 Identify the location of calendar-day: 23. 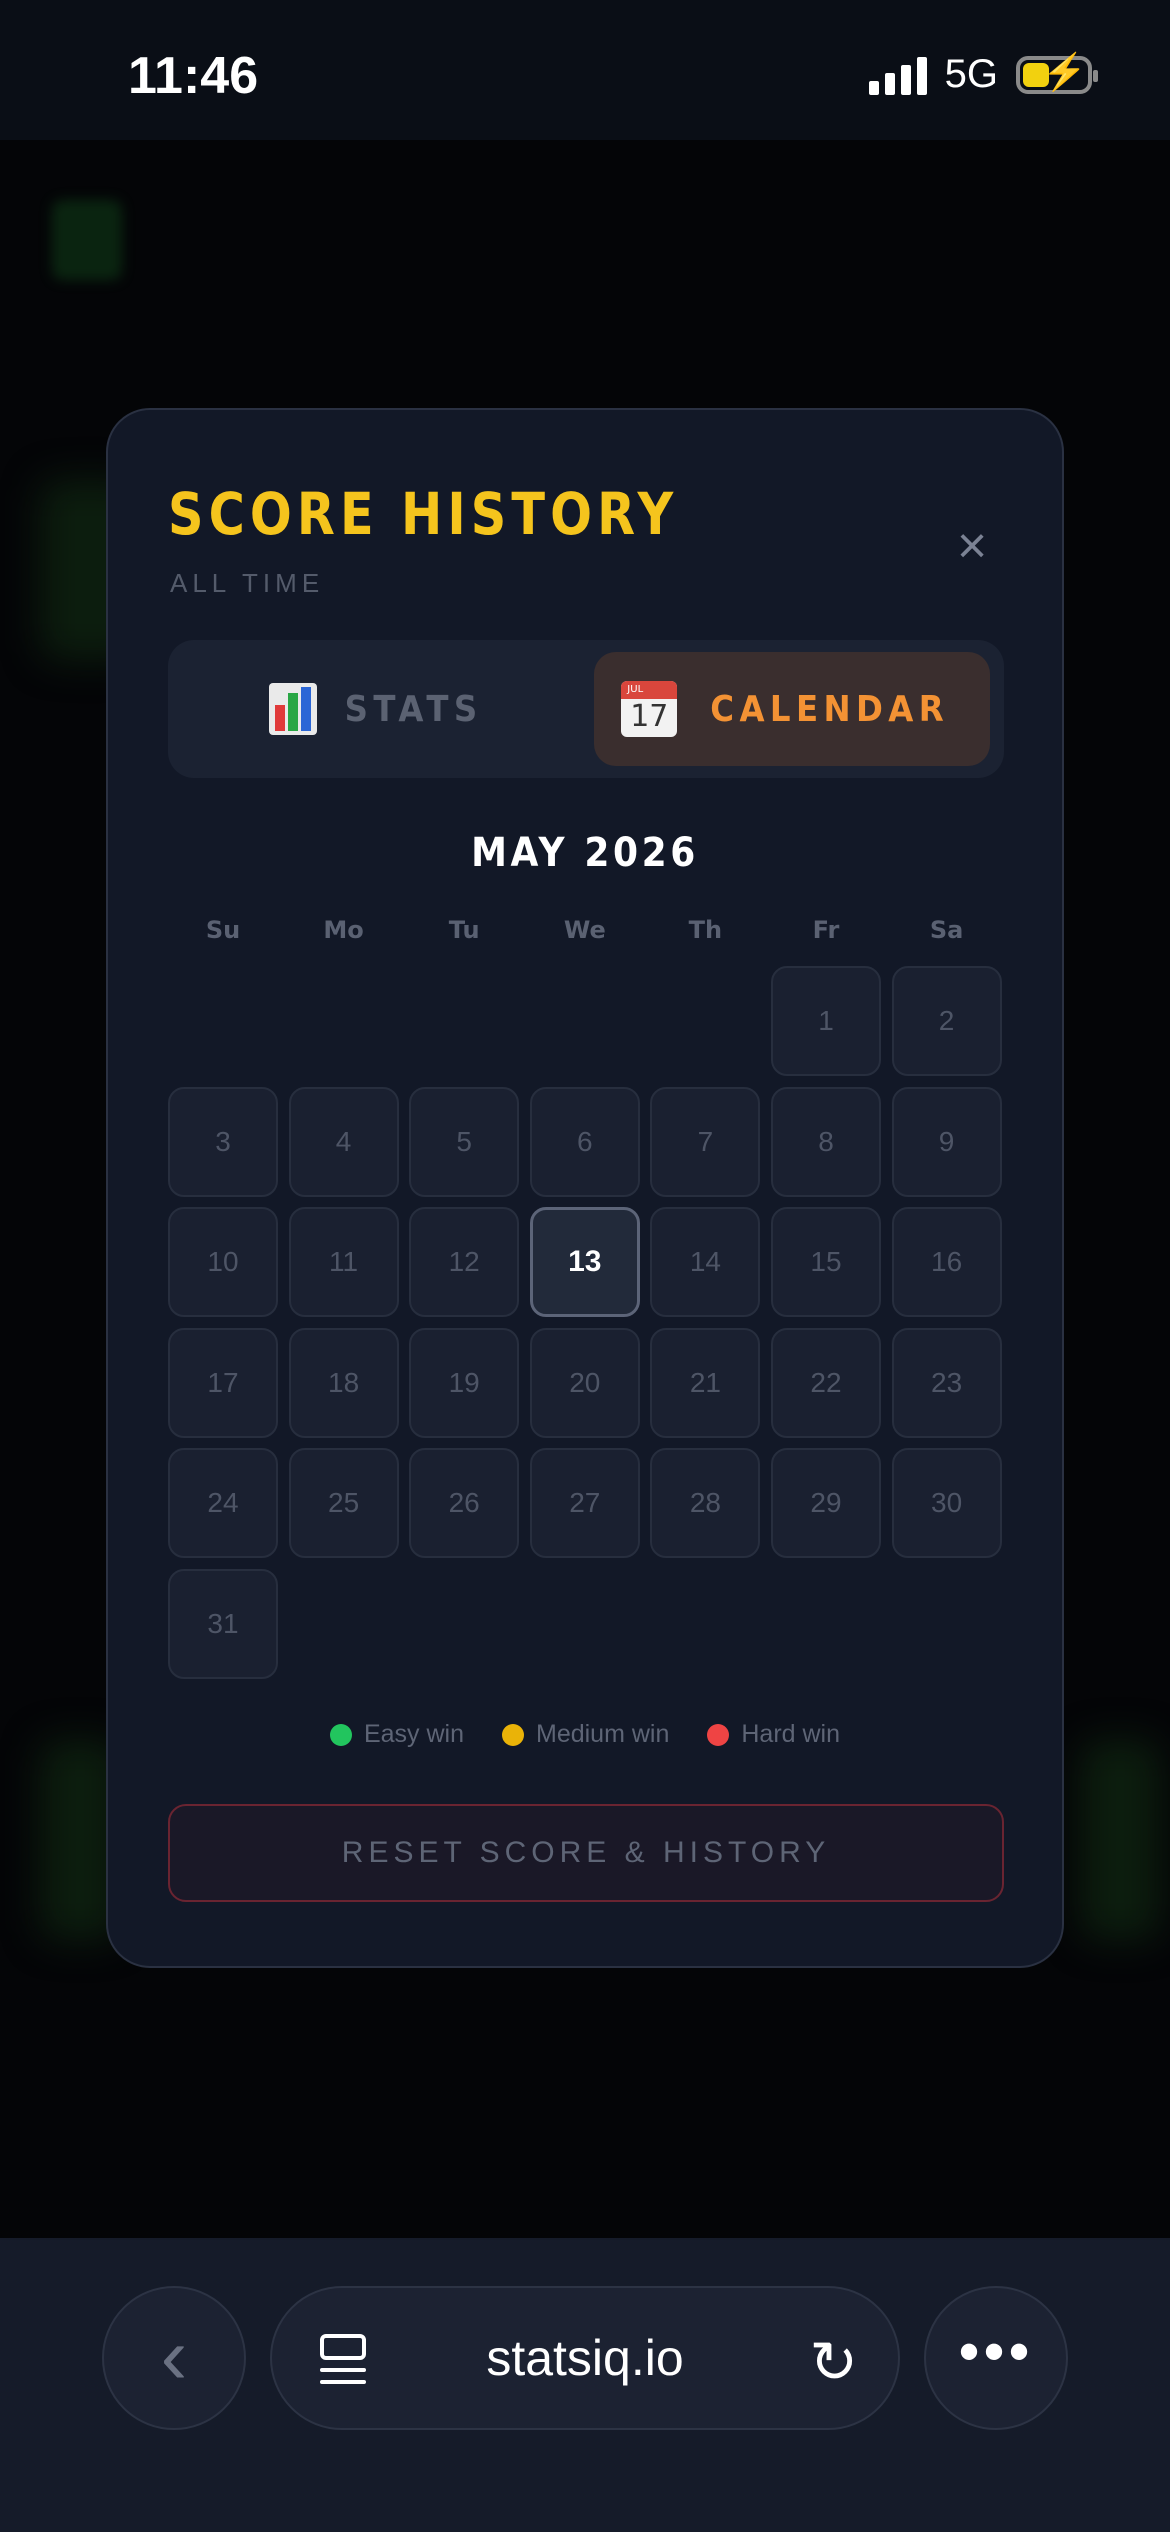
(946, 1382).